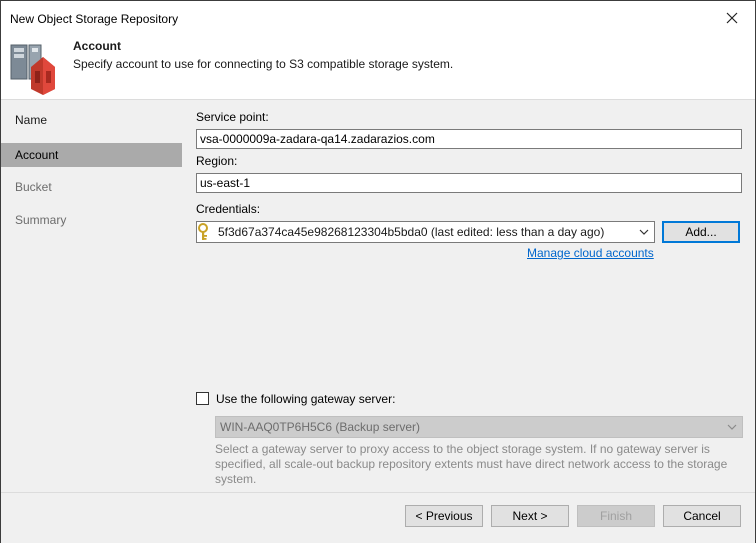 This screenshot has height=543, width=756. Describe the element at coordinates (702, 516) in the screenshot. I see `cancel-button: Cancel` at that location.